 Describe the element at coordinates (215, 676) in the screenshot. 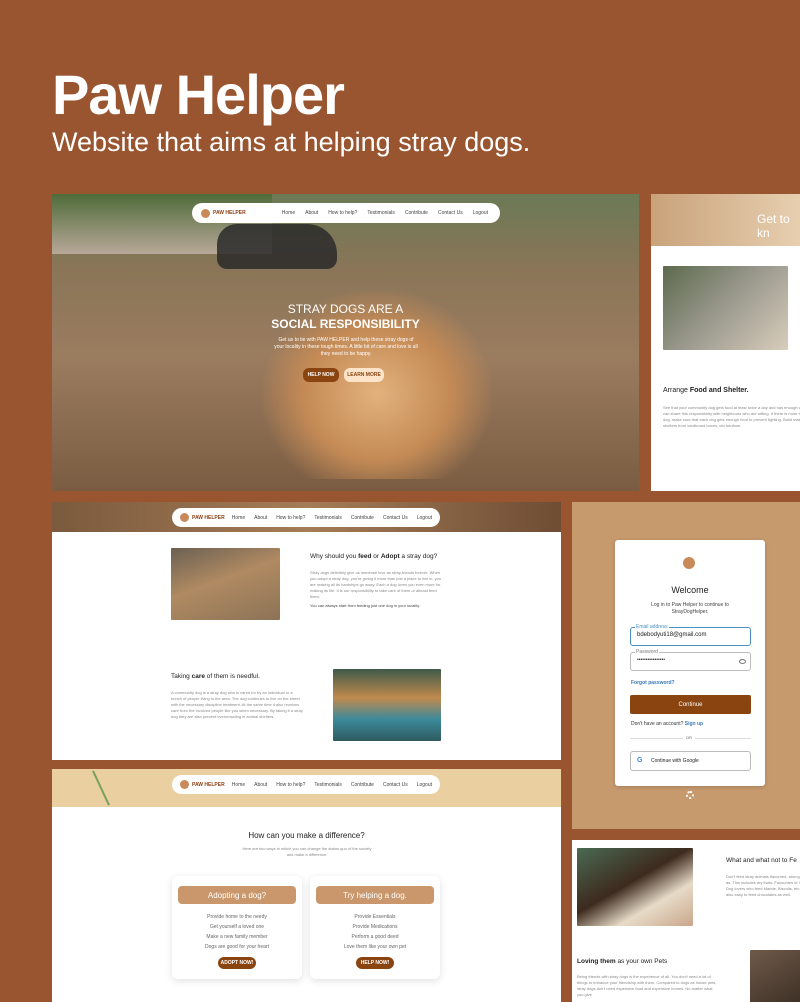

I see `care-heading: Taking care of them is needful.` at that location.